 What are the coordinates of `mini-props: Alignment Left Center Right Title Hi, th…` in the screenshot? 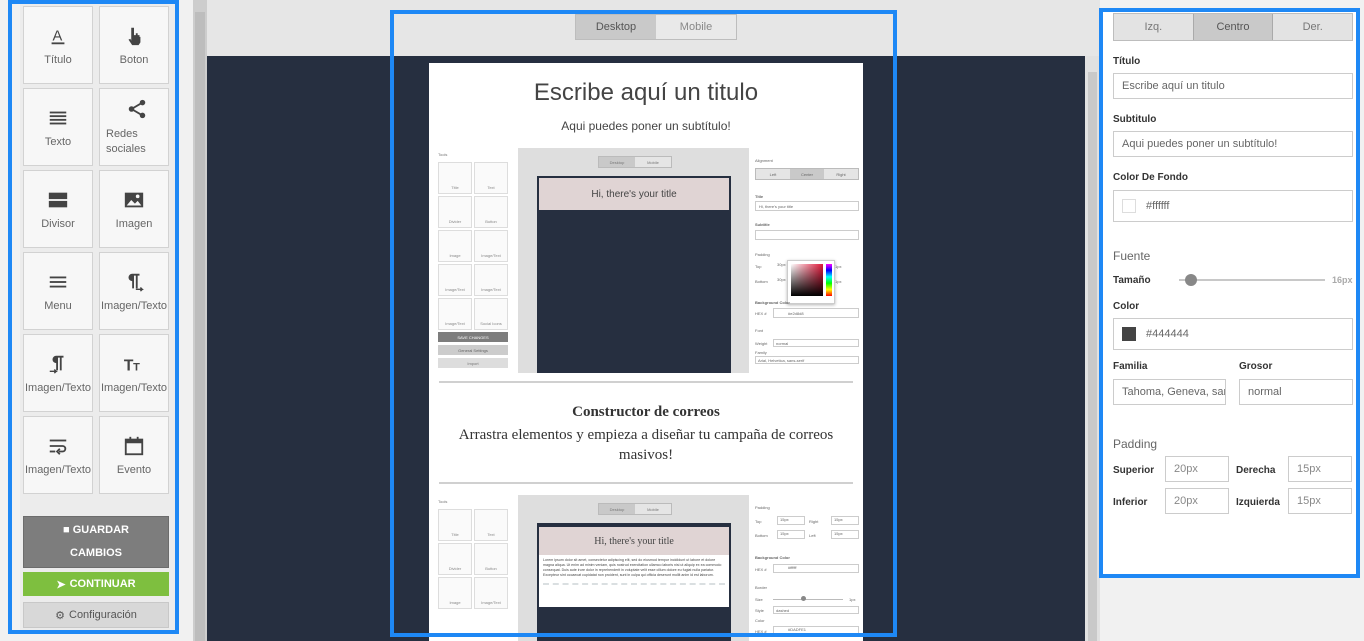 It's located at (808, 260).